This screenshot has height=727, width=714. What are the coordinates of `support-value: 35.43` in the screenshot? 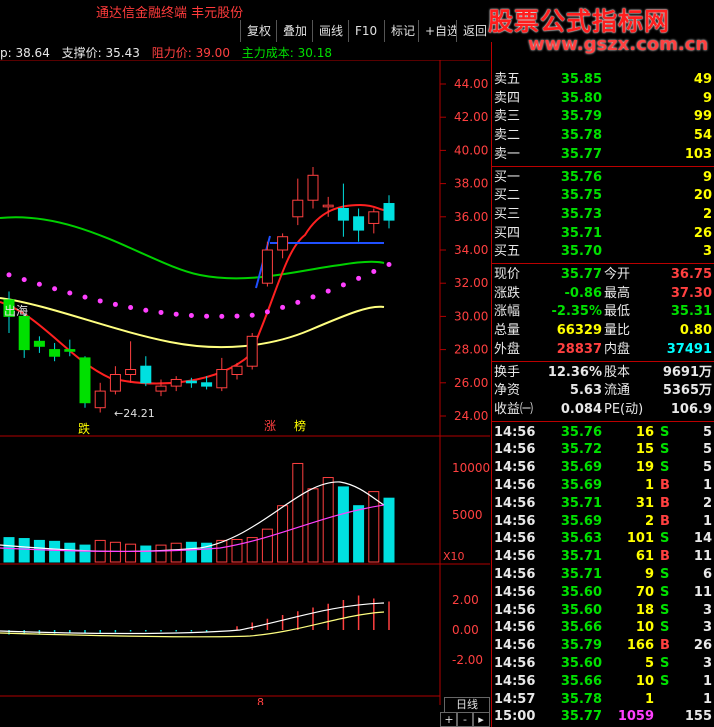 It's located at (122, 53).